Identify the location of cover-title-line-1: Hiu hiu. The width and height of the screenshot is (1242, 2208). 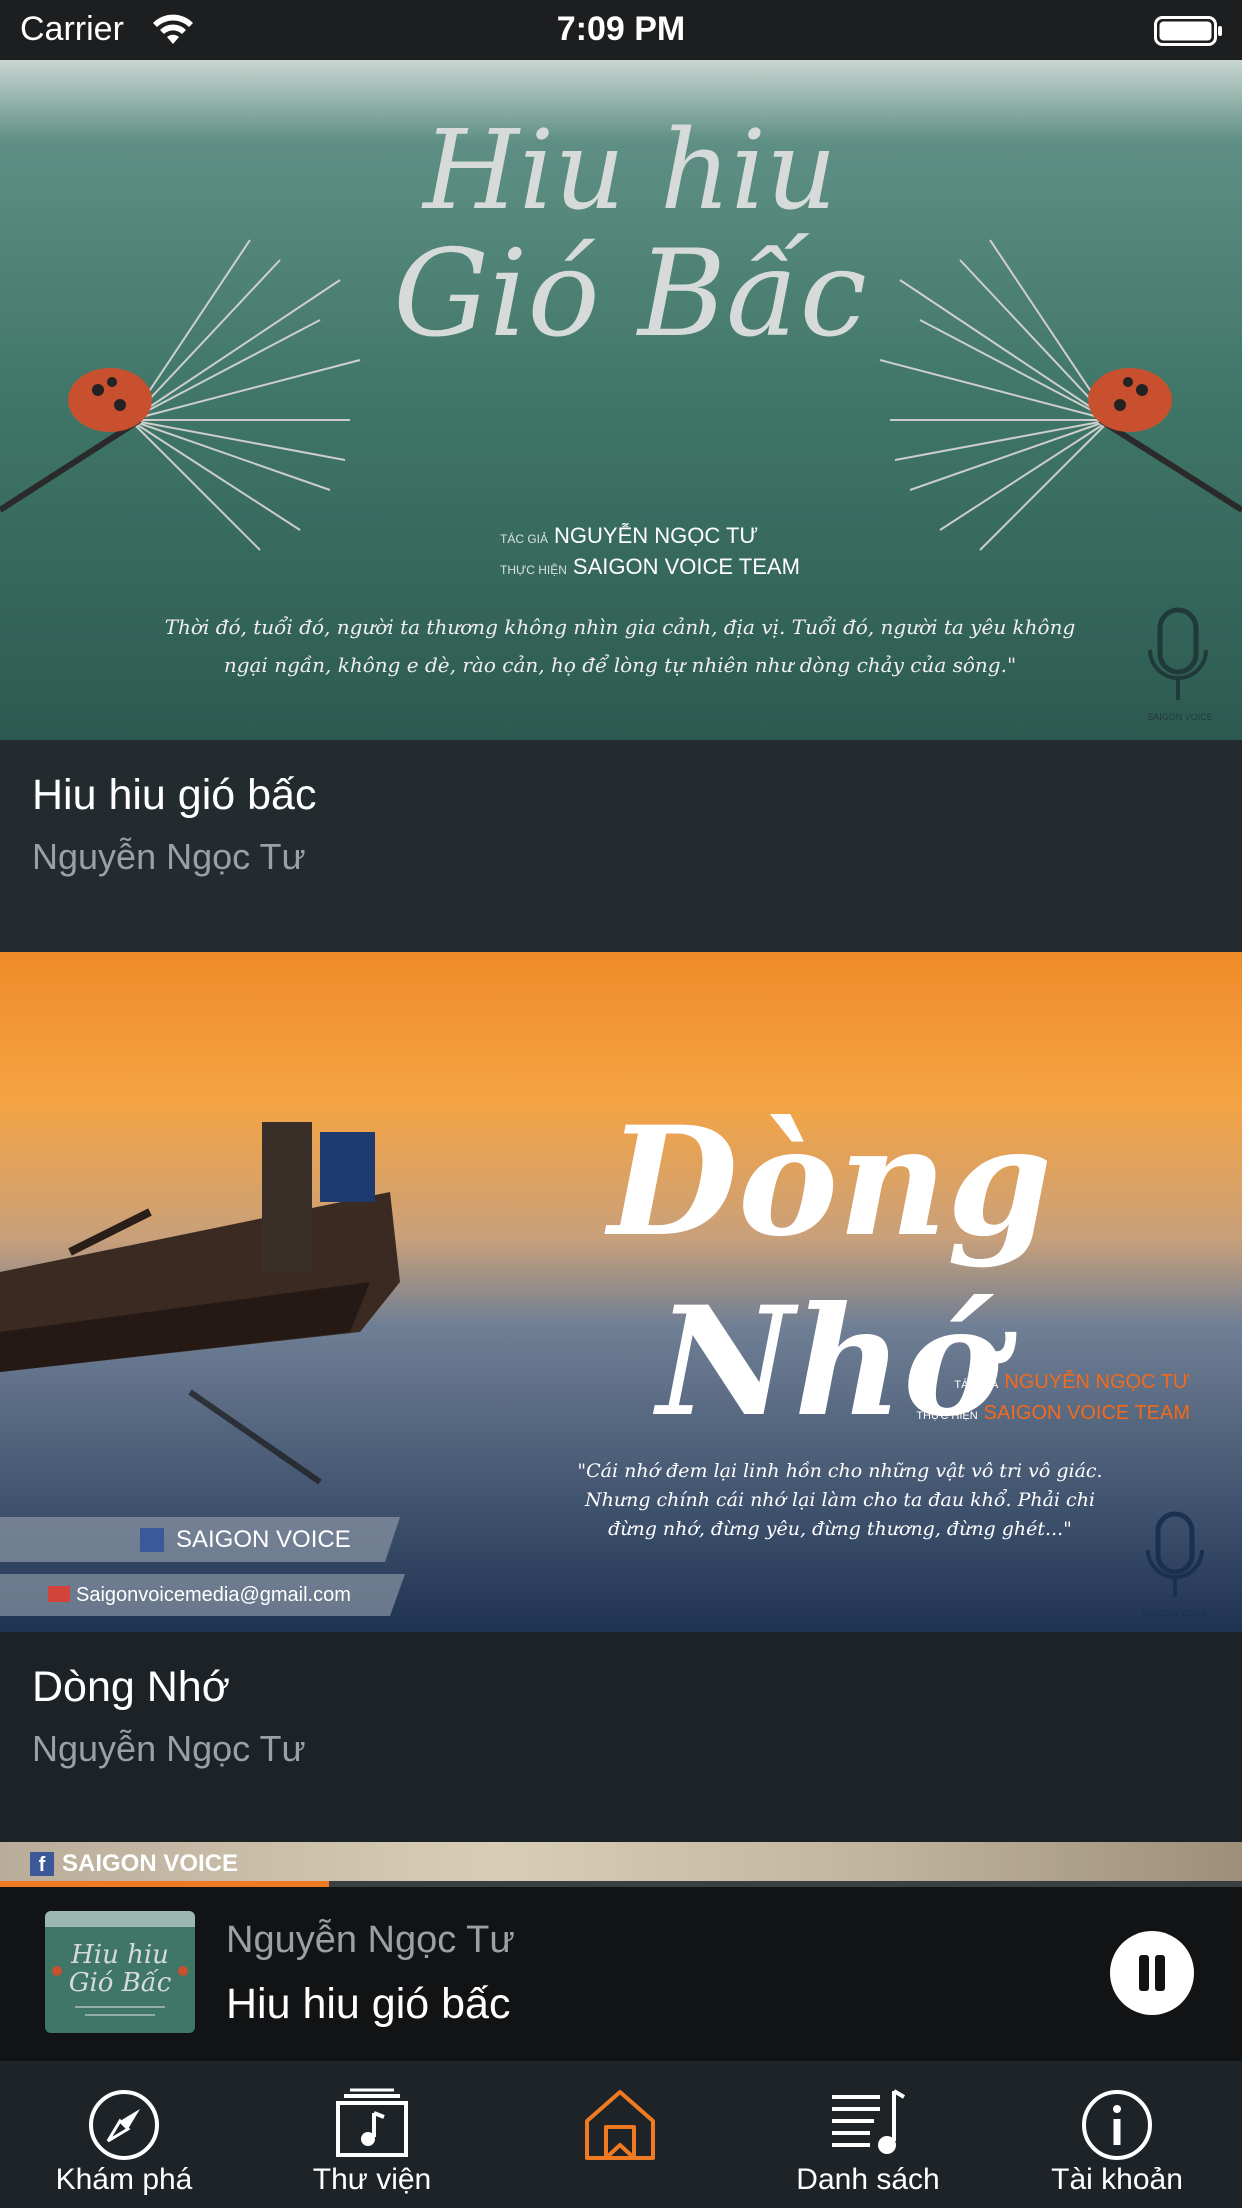
(630, 170).